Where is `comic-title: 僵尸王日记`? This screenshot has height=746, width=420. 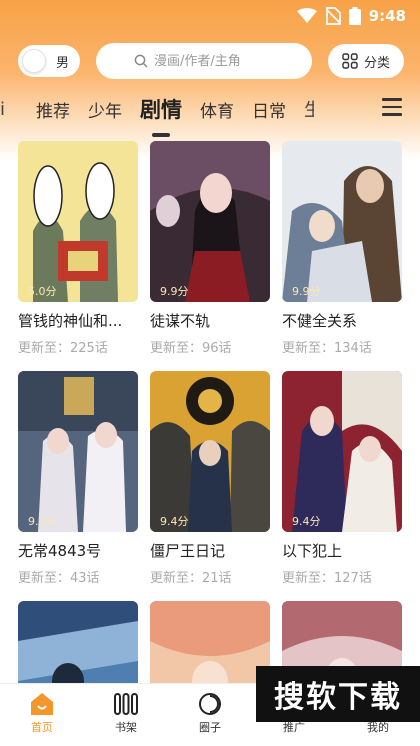 comic-title: 僵尸王日记 is located at coordinates (210, 550).